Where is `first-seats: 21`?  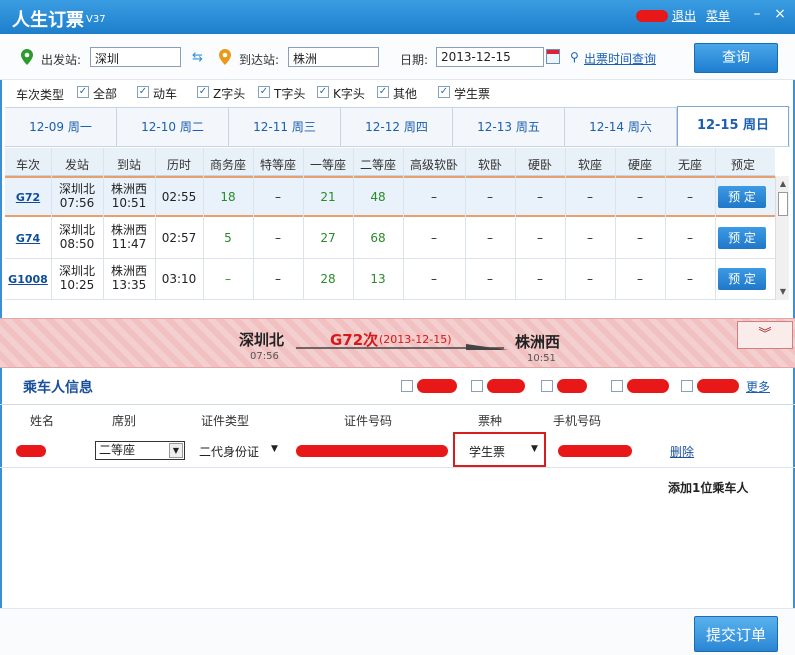 first-seats: 21 is located at coordinates (328, 197).